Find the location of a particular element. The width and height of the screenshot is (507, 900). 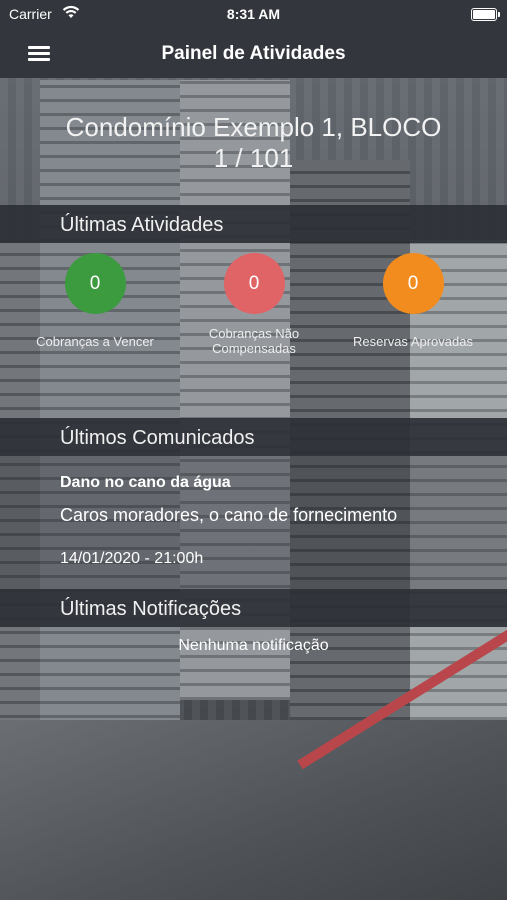

condominium-name: Condomínio Exemplo 1, BLOCO is located at coordinates (253, 127).